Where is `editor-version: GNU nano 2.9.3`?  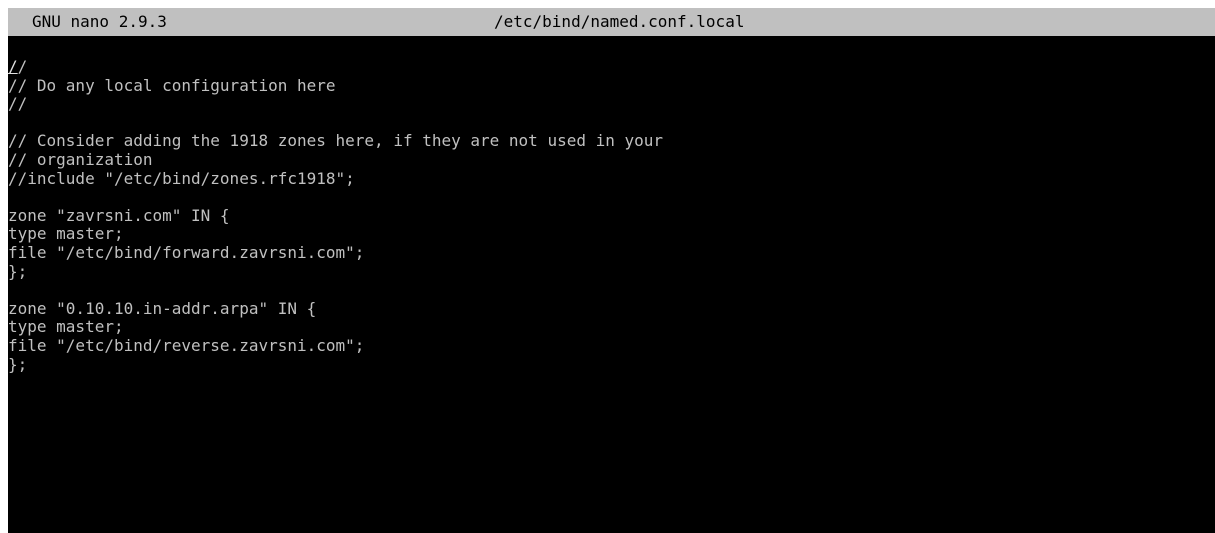
editor-version: GNU nano 2.9.3 is located at coordinates (99, 21).